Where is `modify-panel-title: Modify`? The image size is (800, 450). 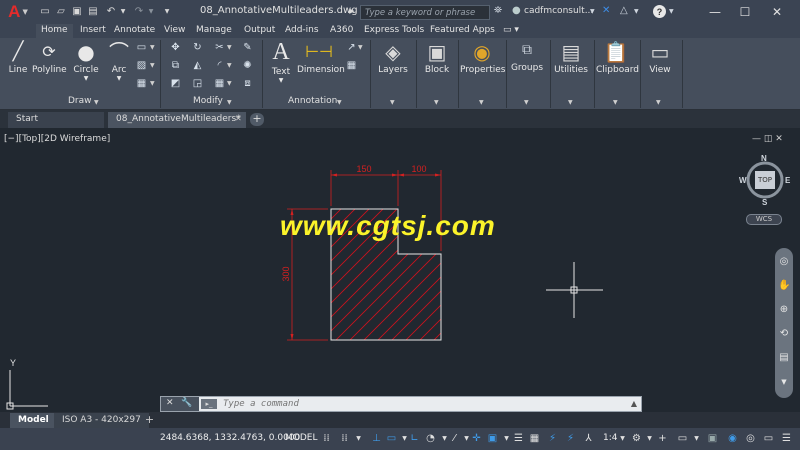 modify-panel-title: Modify is located at coordinates (208, 101).